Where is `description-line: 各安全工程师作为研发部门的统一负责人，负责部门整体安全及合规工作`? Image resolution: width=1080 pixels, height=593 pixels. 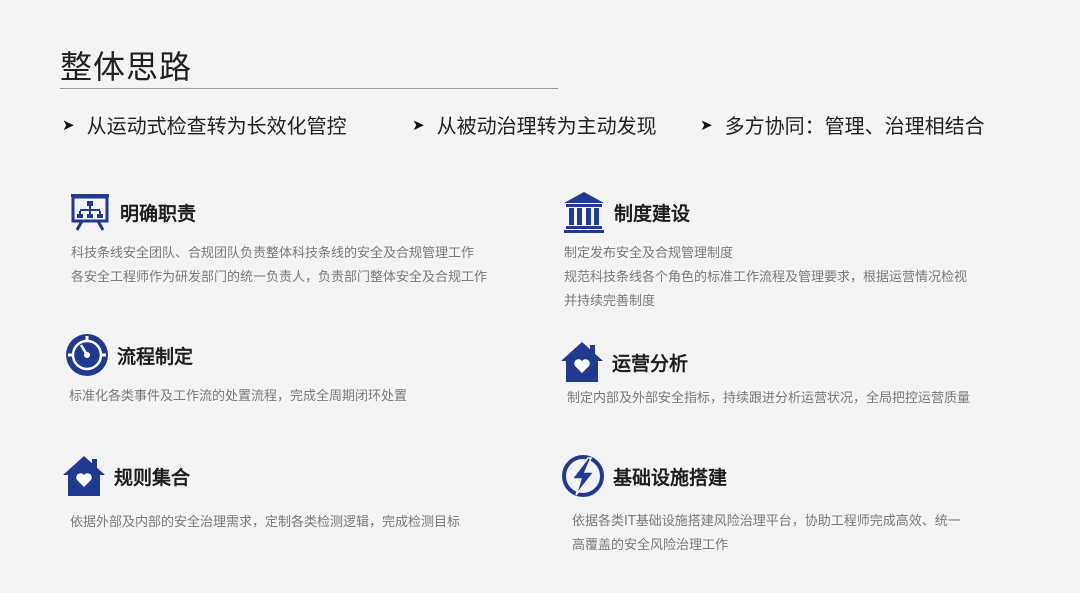 description-line: 各安全工程师作为研发部门的统一负责人，负责部门整体安全及合规工作 is located at coordinates (279, 277).